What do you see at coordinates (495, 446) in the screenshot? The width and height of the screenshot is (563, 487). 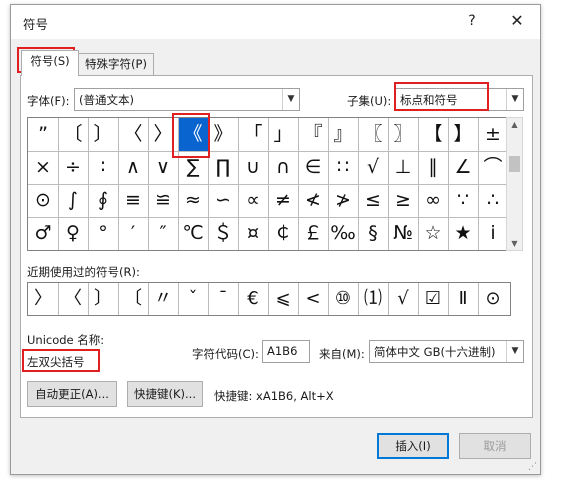 I see `cancel-button: 取消` at bounding box center [495, 446].